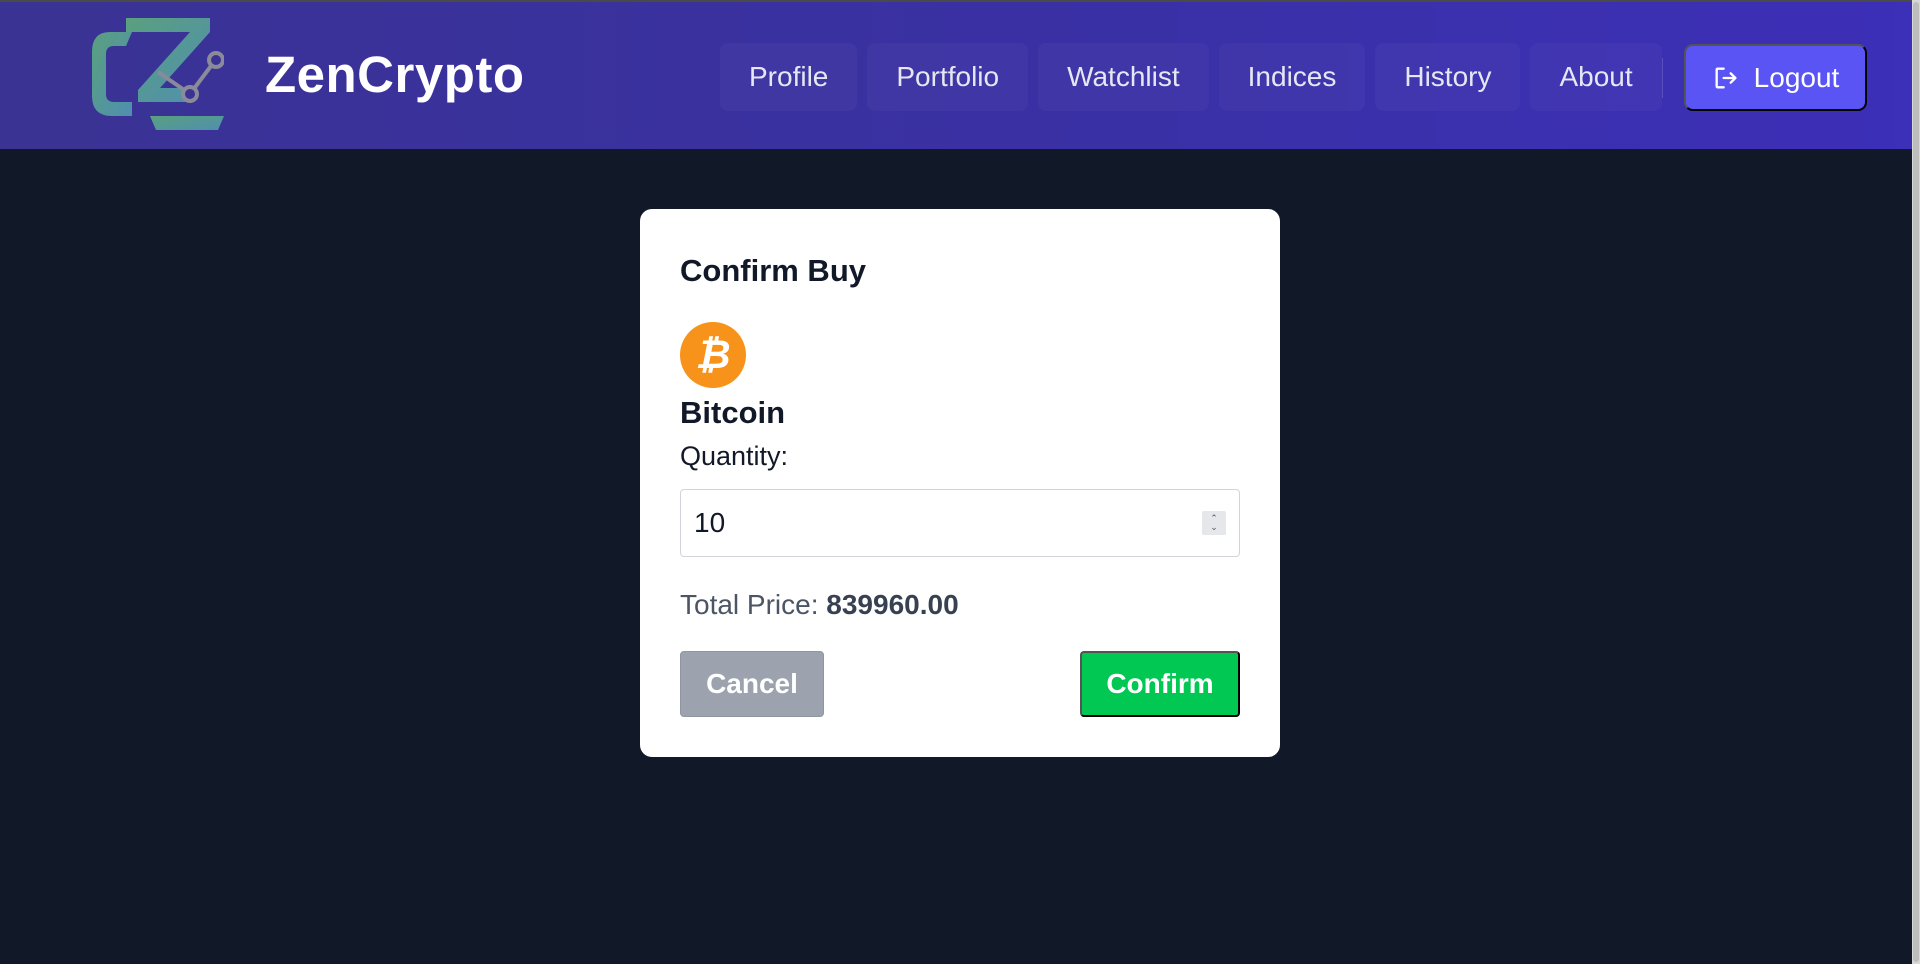  What do you see at coordinates (892, 604) in the screenshot?
I see `total-price-value: 839960.00` at bounding box center [892, 604].